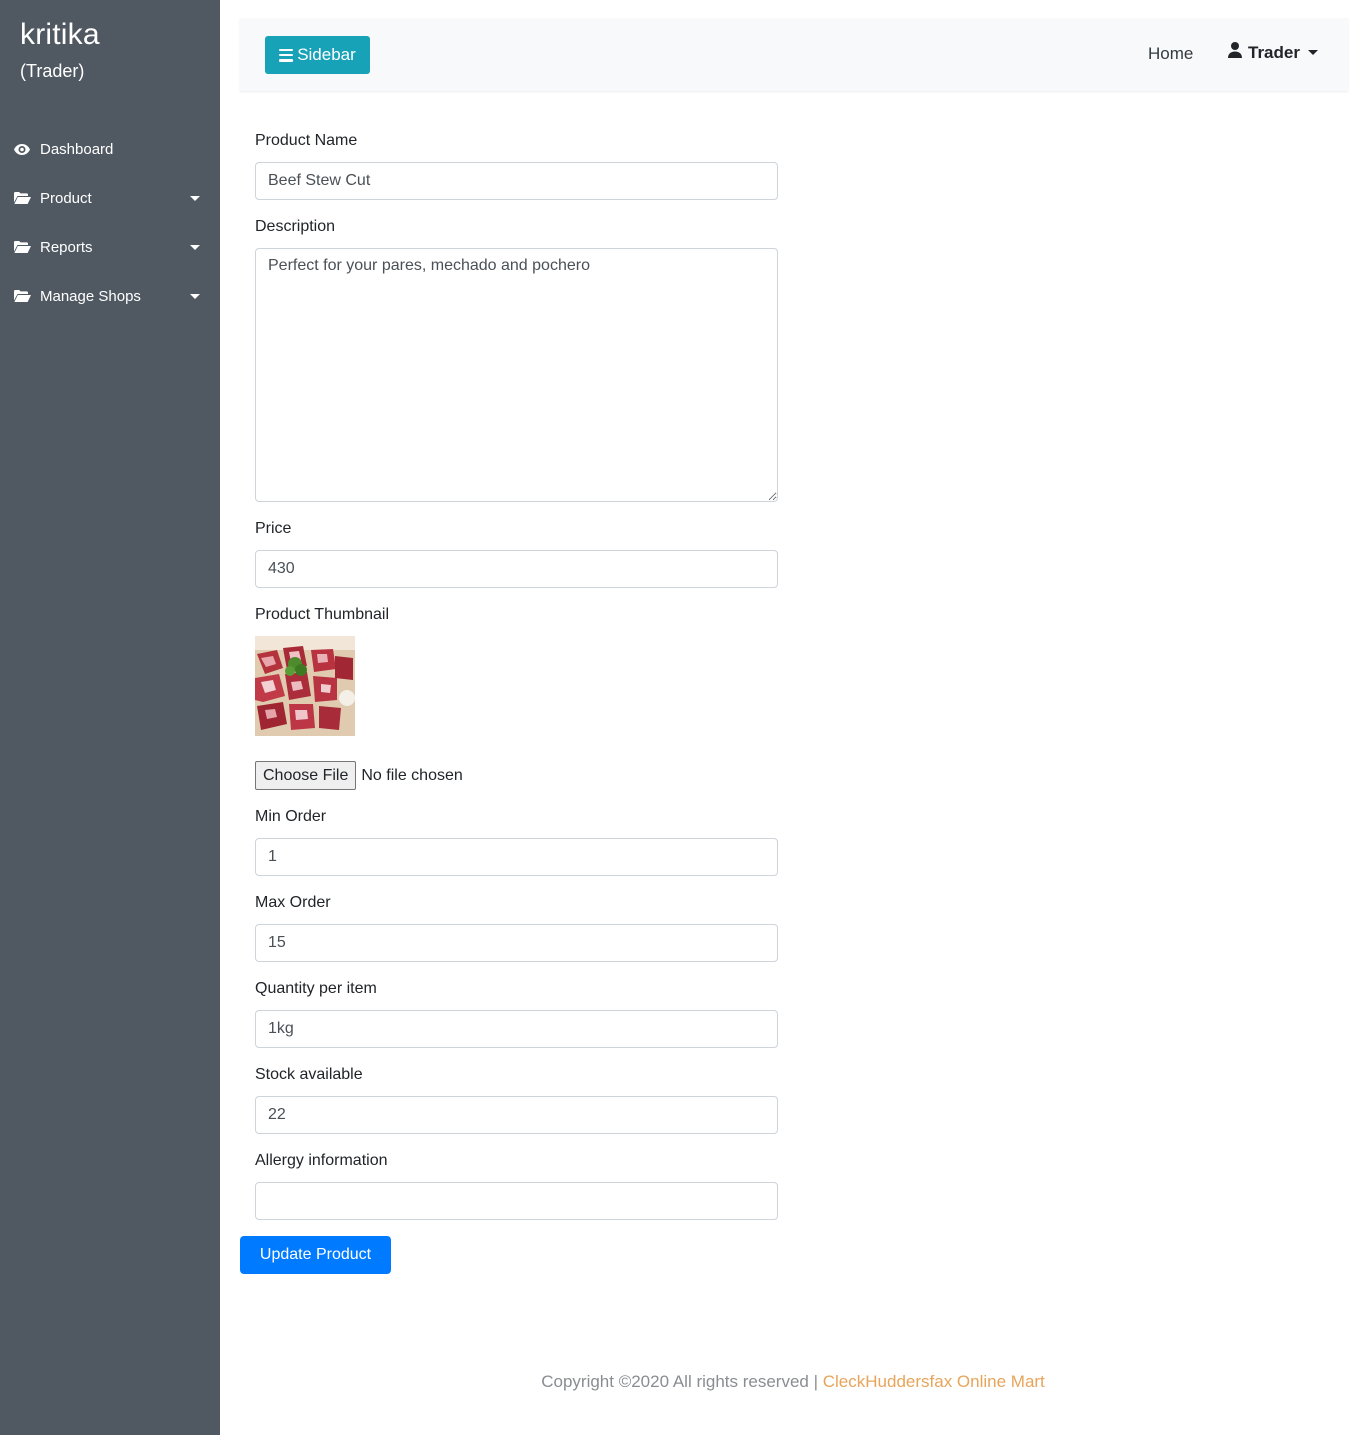 This screenshot has height=1435, width=1366. What do you see at coordinates (682, 1381) in the screenshot?
I see `copyright-text: Copyright ©2020 All rights reserved |` at bounding box center [682, 1381].